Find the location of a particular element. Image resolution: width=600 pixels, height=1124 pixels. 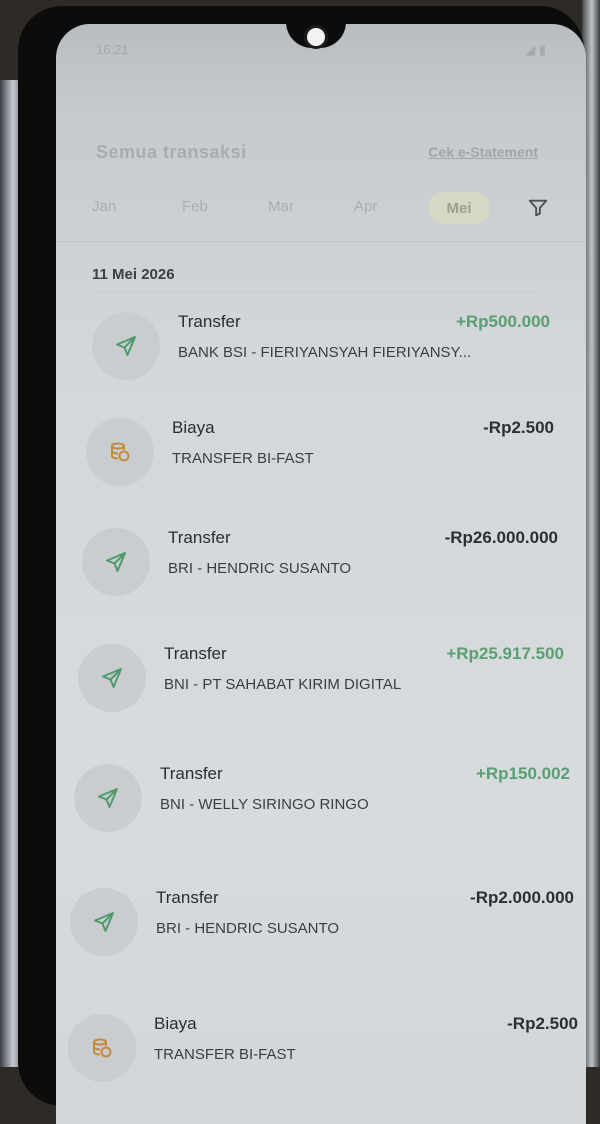

transaction-amount: +Rp25.917.500 is located at coordinates (505, 653).